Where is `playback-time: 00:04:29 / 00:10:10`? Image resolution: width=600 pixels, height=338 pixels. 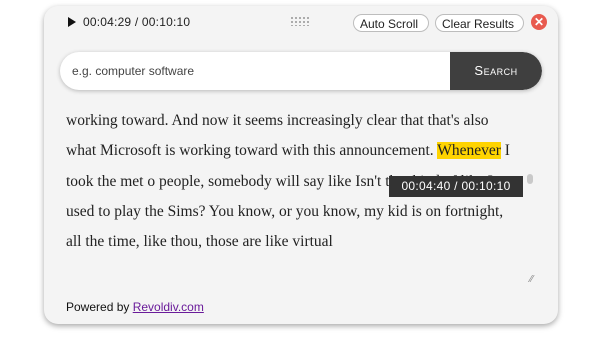
playback-time: 00:04:29 / 00:10:10 is located at coordinates (137, 22).